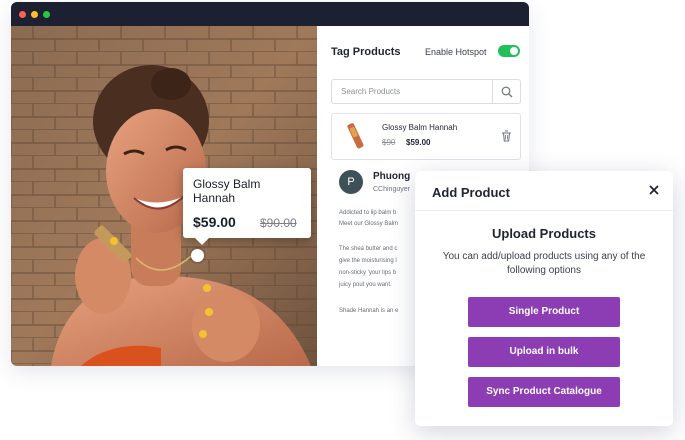 Image resolution: width=685 pixels, height=440 pixels. Describe the element at coordinates (369, 224) in the screenshot. I see `comment-line: Meet our Glossy Balm` at that location.